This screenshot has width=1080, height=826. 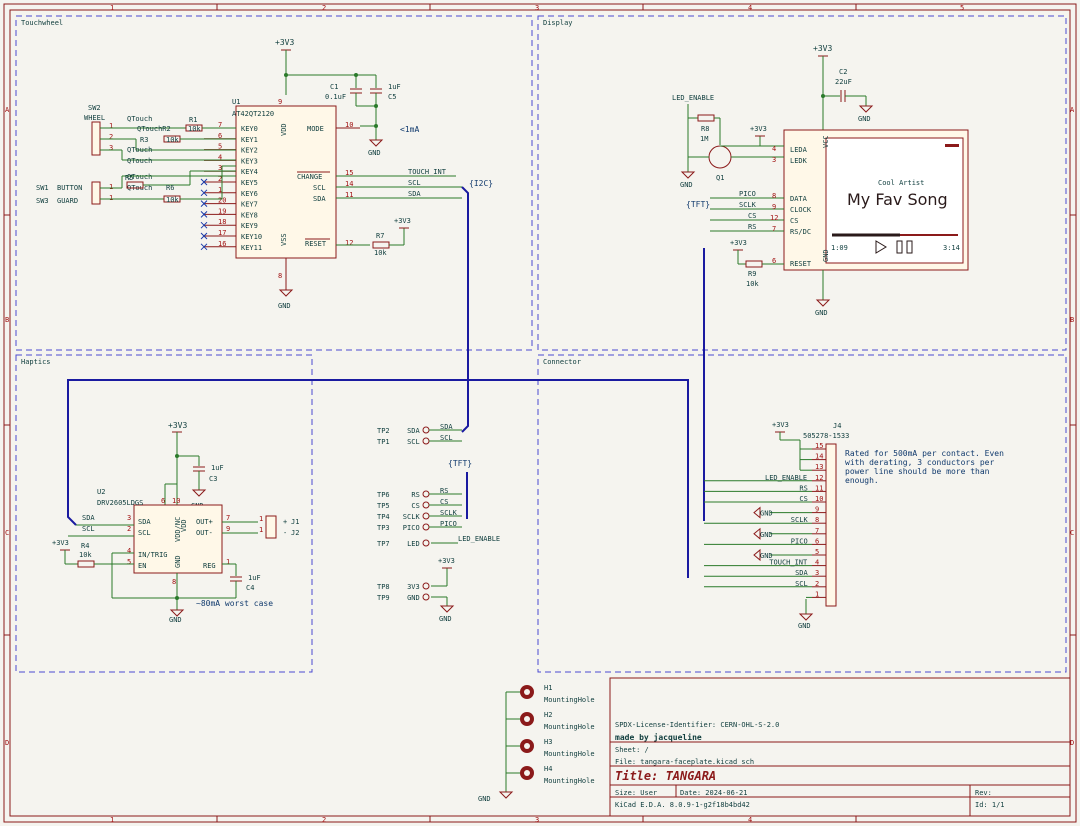 What do you see at coordinates (569, 781) in the screenshot?
I see `mounting-hole-name-3: MountingHole` at bounding box center [569, 781].